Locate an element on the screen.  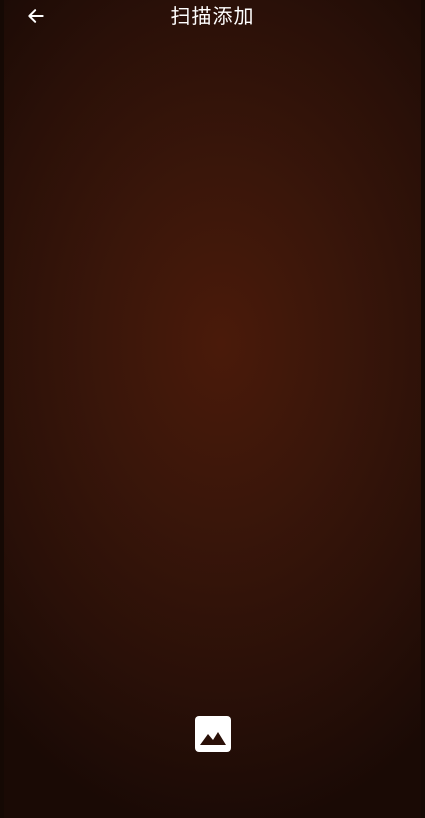
open-gallery-button is located at coordinates (213, 734).